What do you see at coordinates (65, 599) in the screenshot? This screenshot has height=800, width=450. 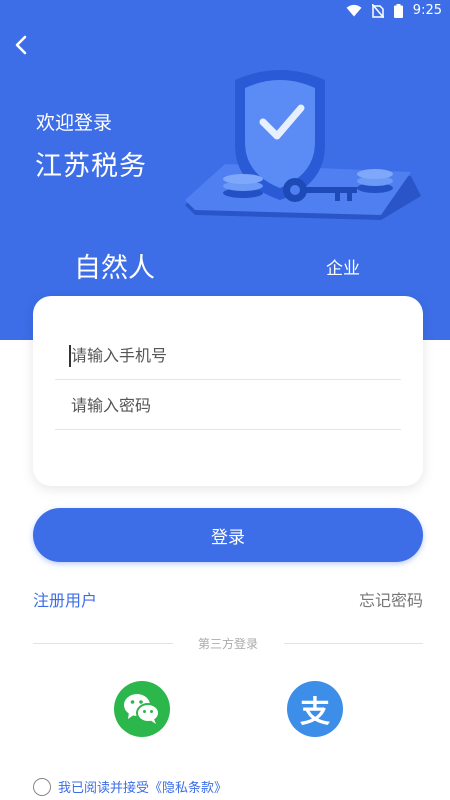 I see `register-link: 注册用户` at bounding box center [65, 599].